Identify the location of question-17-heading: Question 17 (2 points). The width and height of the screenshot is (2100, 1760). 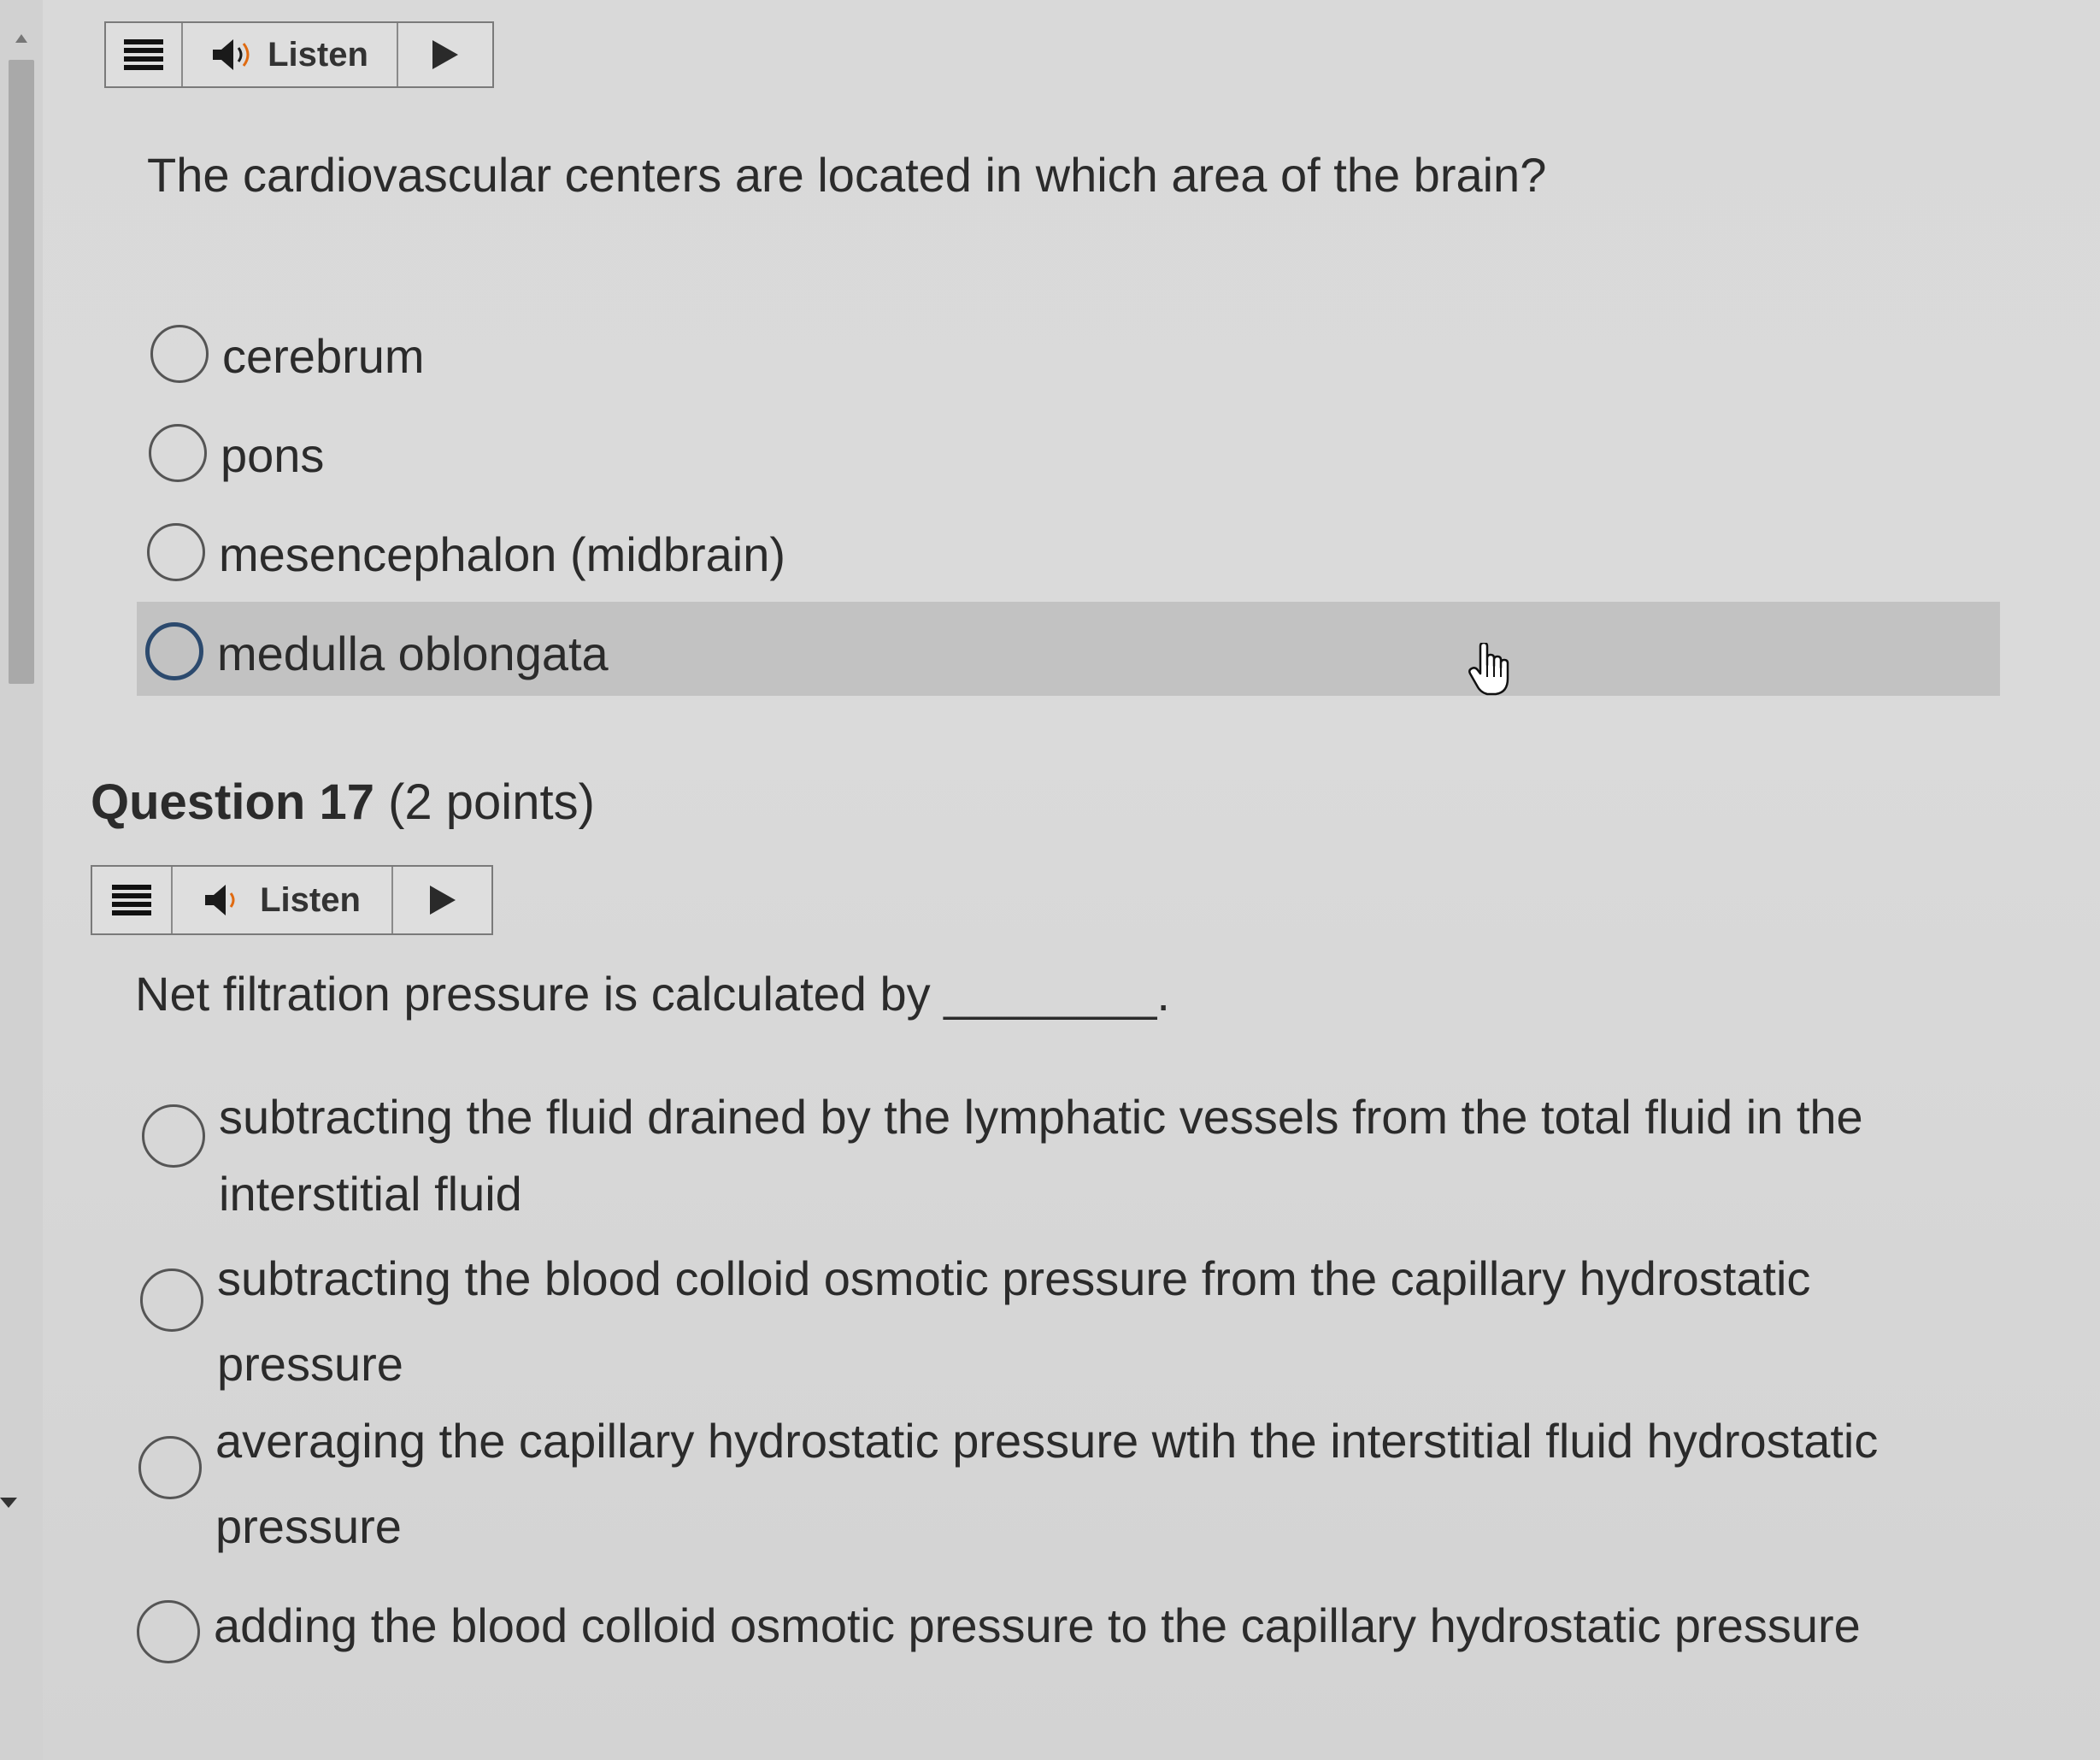
(343, 802).